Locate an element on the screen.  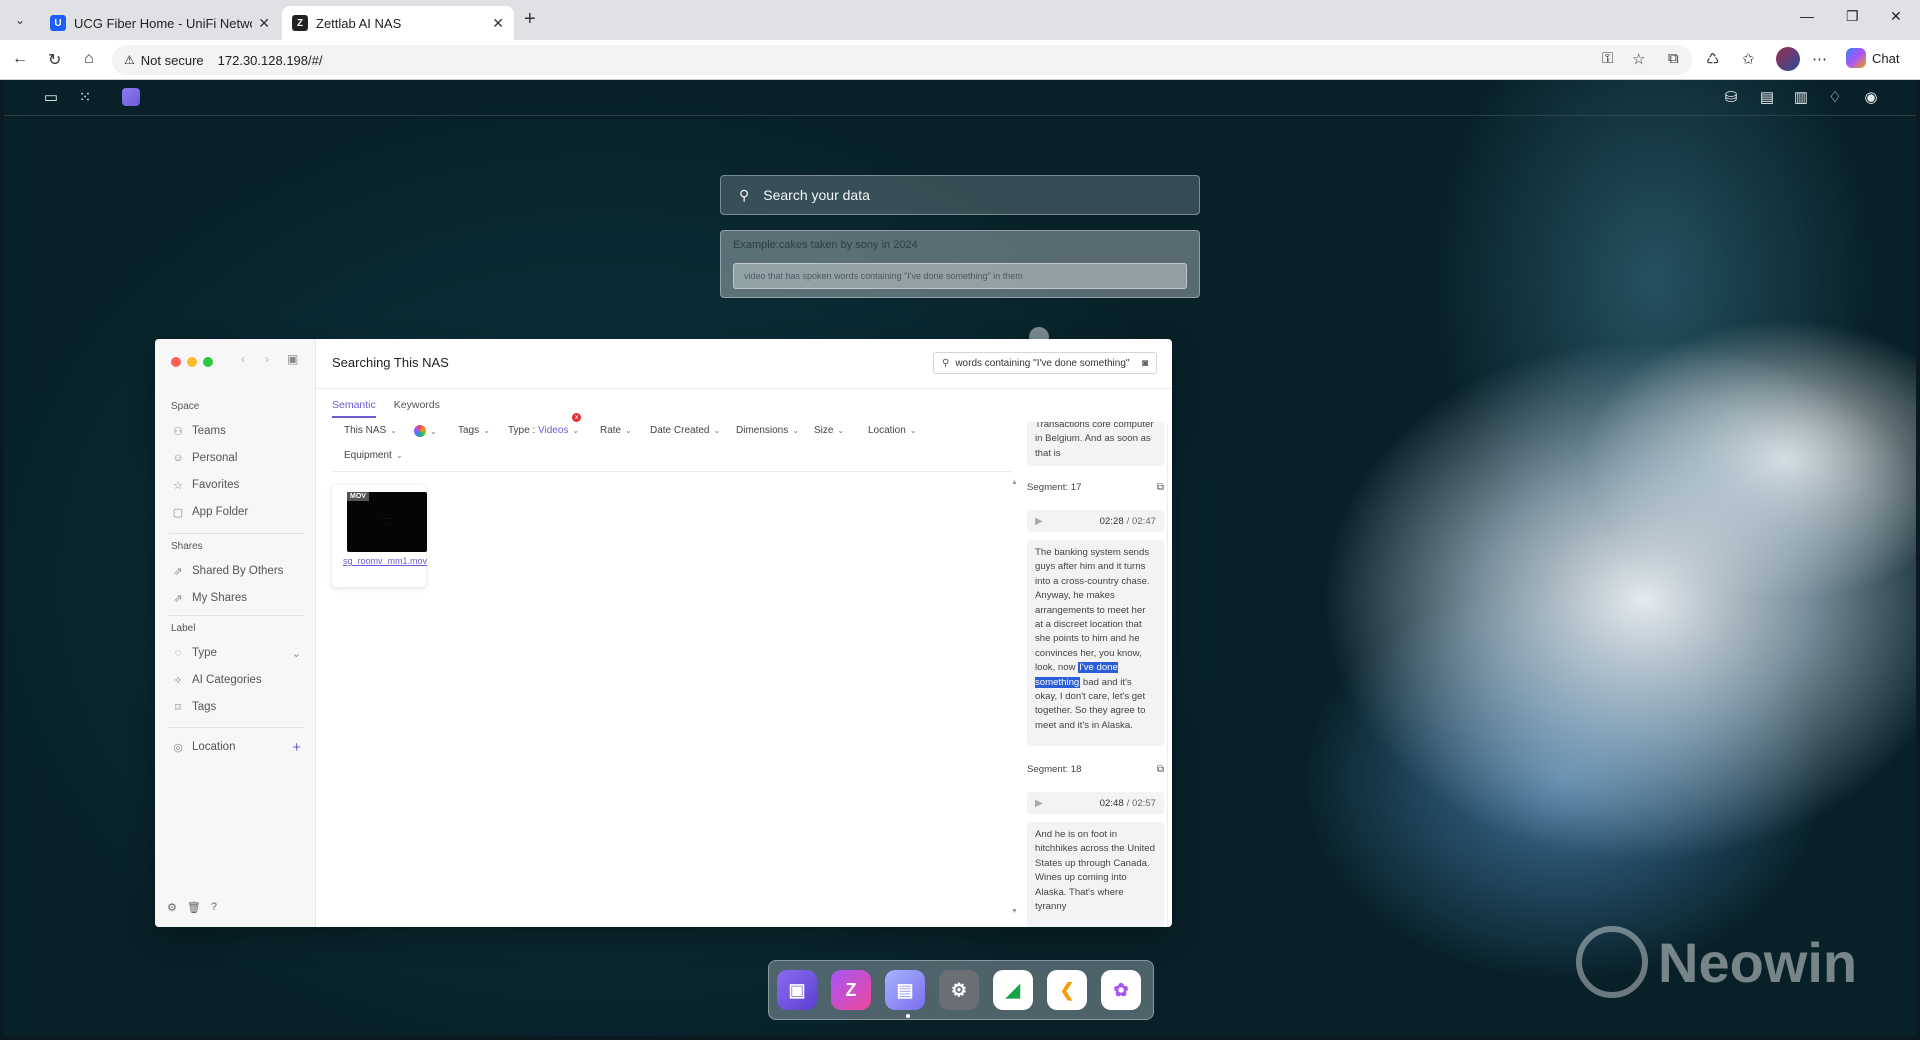
user-icon: ◉ is located at coordinates (1871, 97).